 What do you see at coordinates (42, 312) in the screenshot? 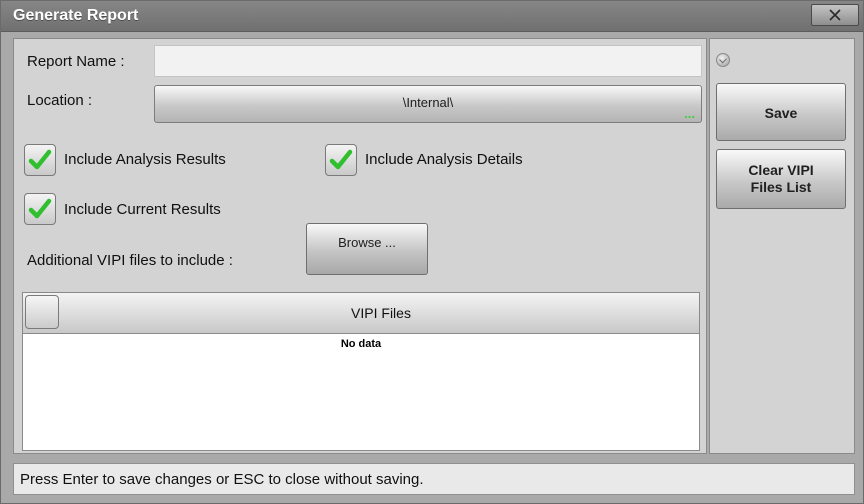
I see `select-all-checkbox` at bounding box center [42, 312].